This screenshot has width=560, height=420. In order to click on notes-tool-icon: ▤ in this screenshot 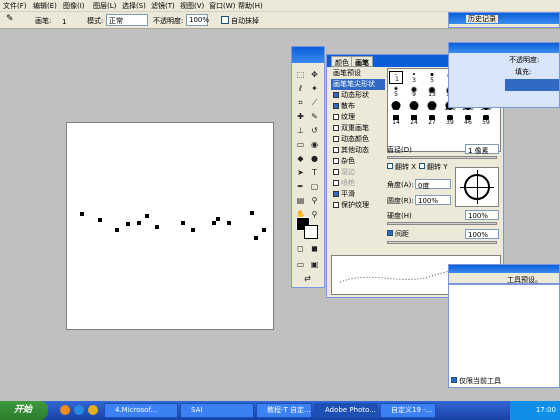, I will do `click(300, 200)`.